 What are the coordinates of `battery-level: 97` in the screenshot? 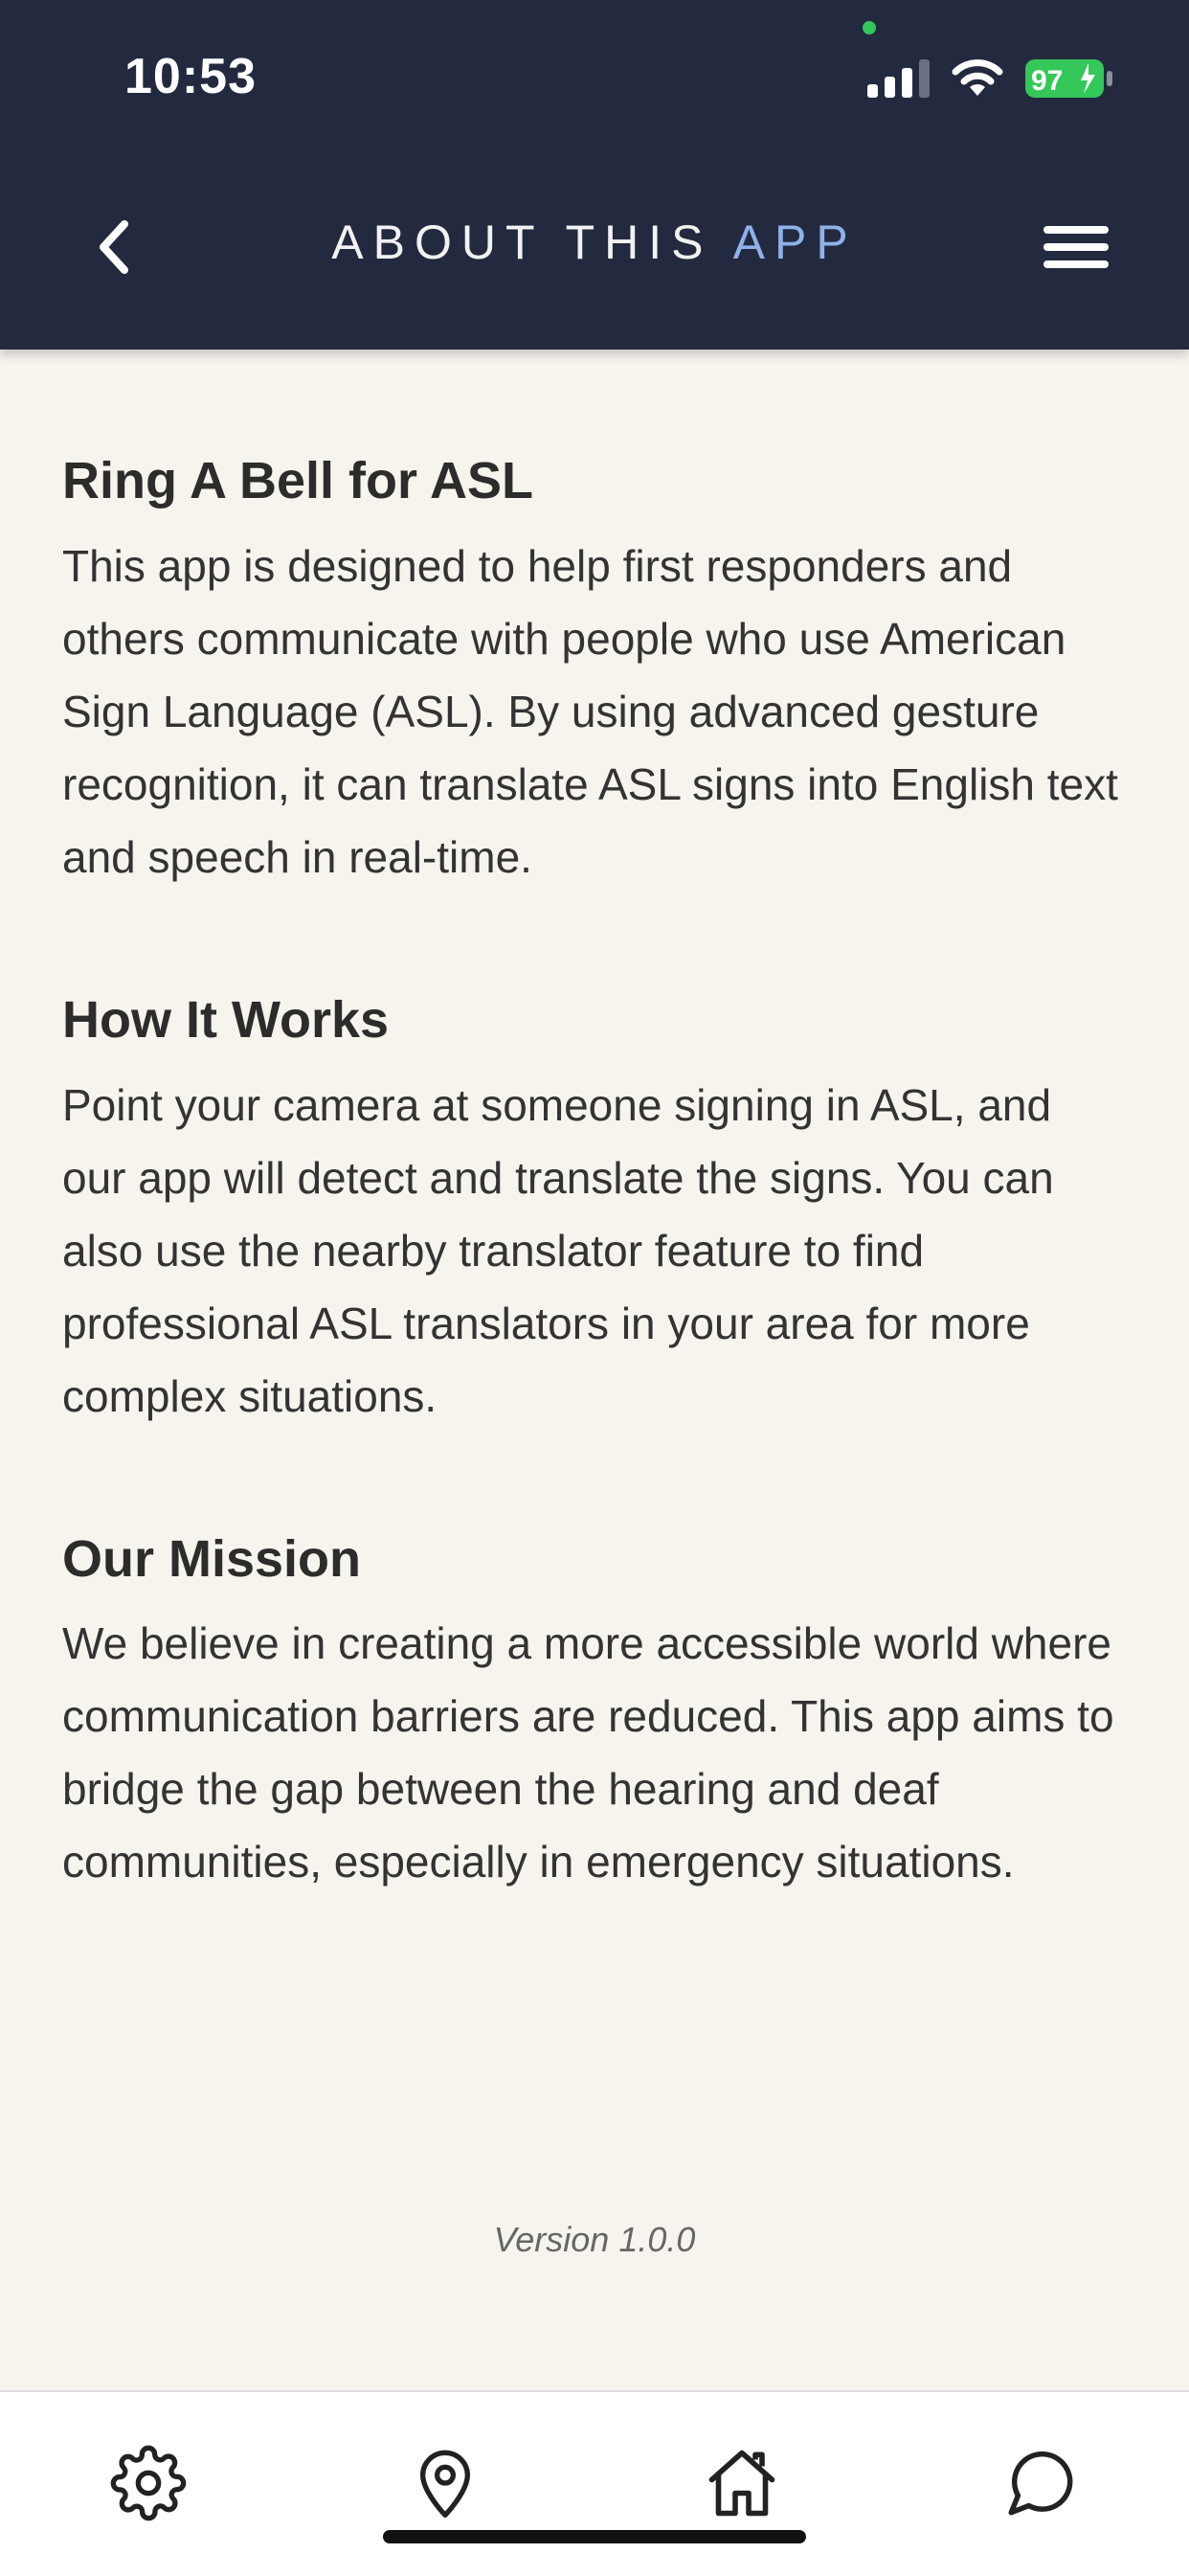 It's located at (1047, 81).